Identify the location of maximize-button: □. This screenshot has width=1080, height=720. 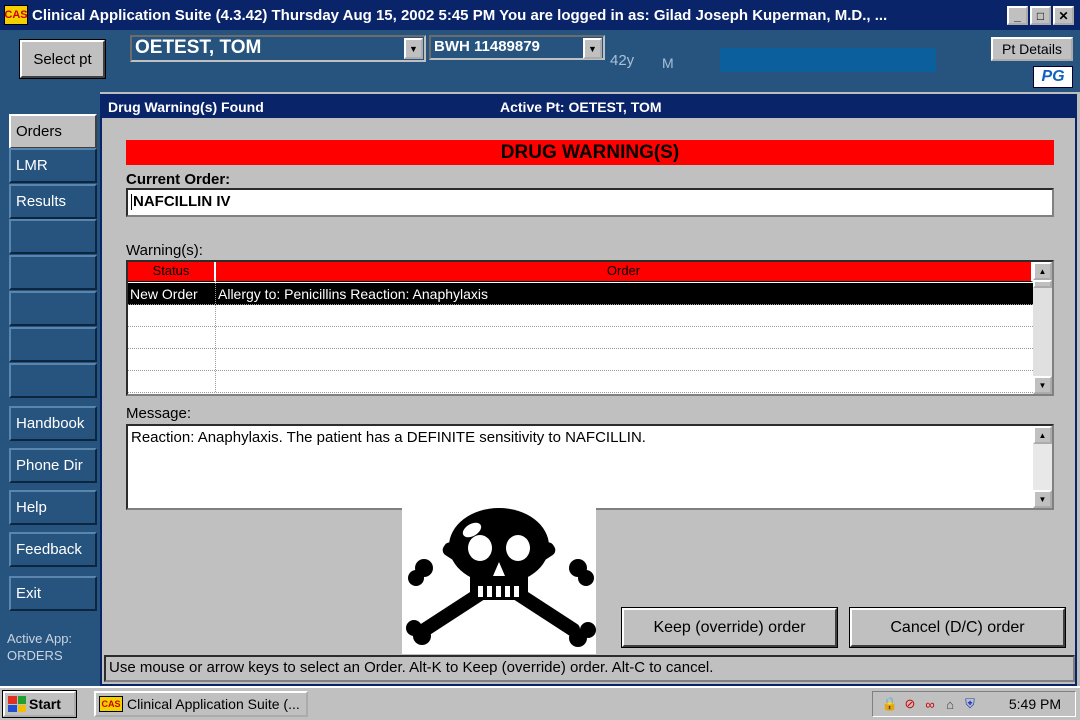
(1040, 15).